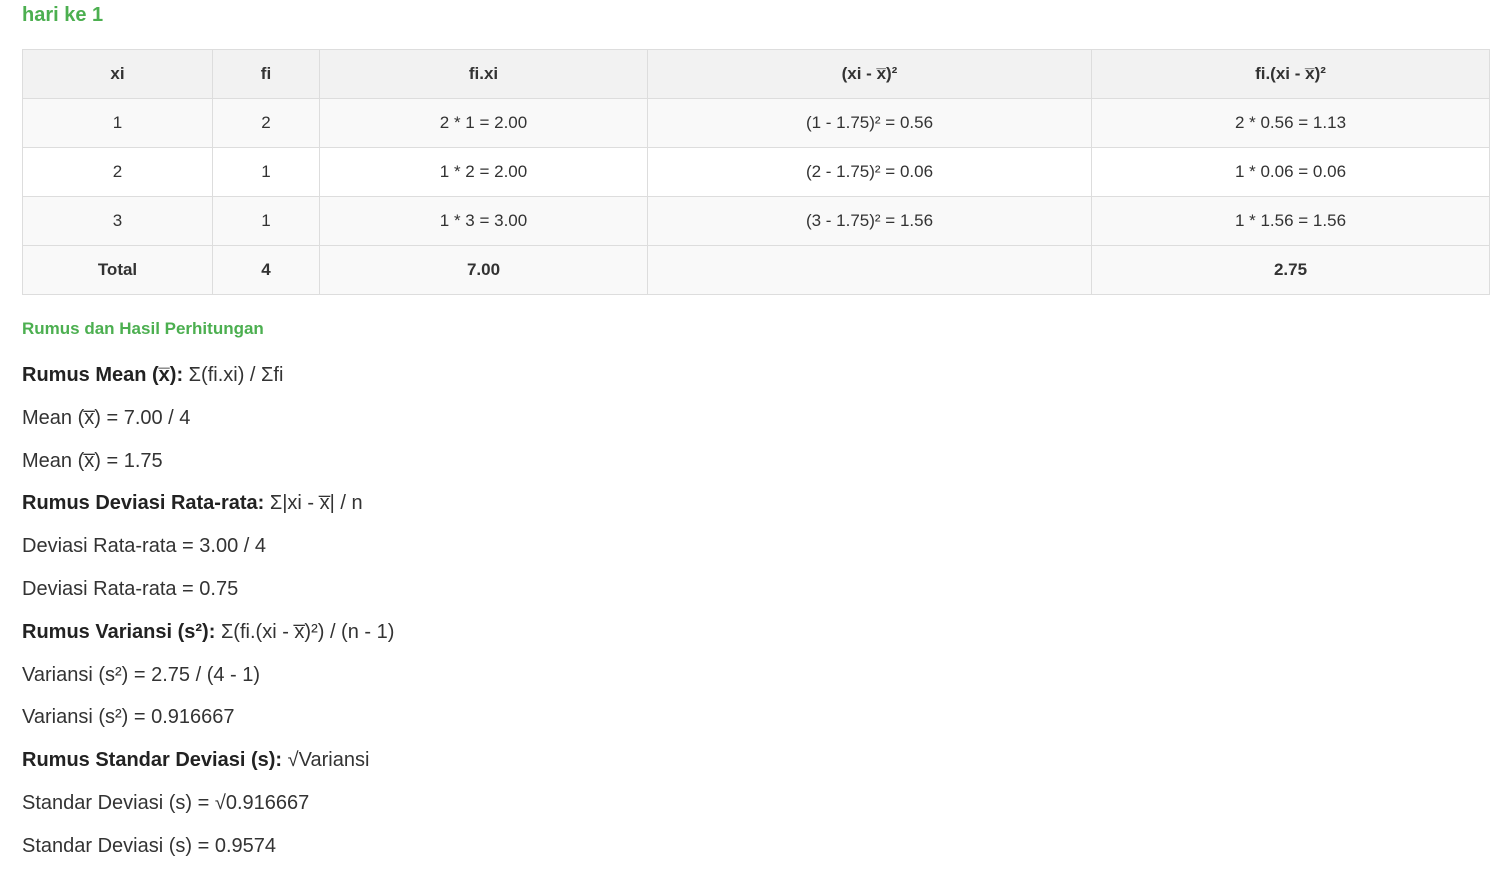 The height and width of the screenshot is (873, 1511). Describe the element at coordinates (483, 172) in the screenshot. I see `cell-fi-xi: 1 * 2 = 2.00` at that location.